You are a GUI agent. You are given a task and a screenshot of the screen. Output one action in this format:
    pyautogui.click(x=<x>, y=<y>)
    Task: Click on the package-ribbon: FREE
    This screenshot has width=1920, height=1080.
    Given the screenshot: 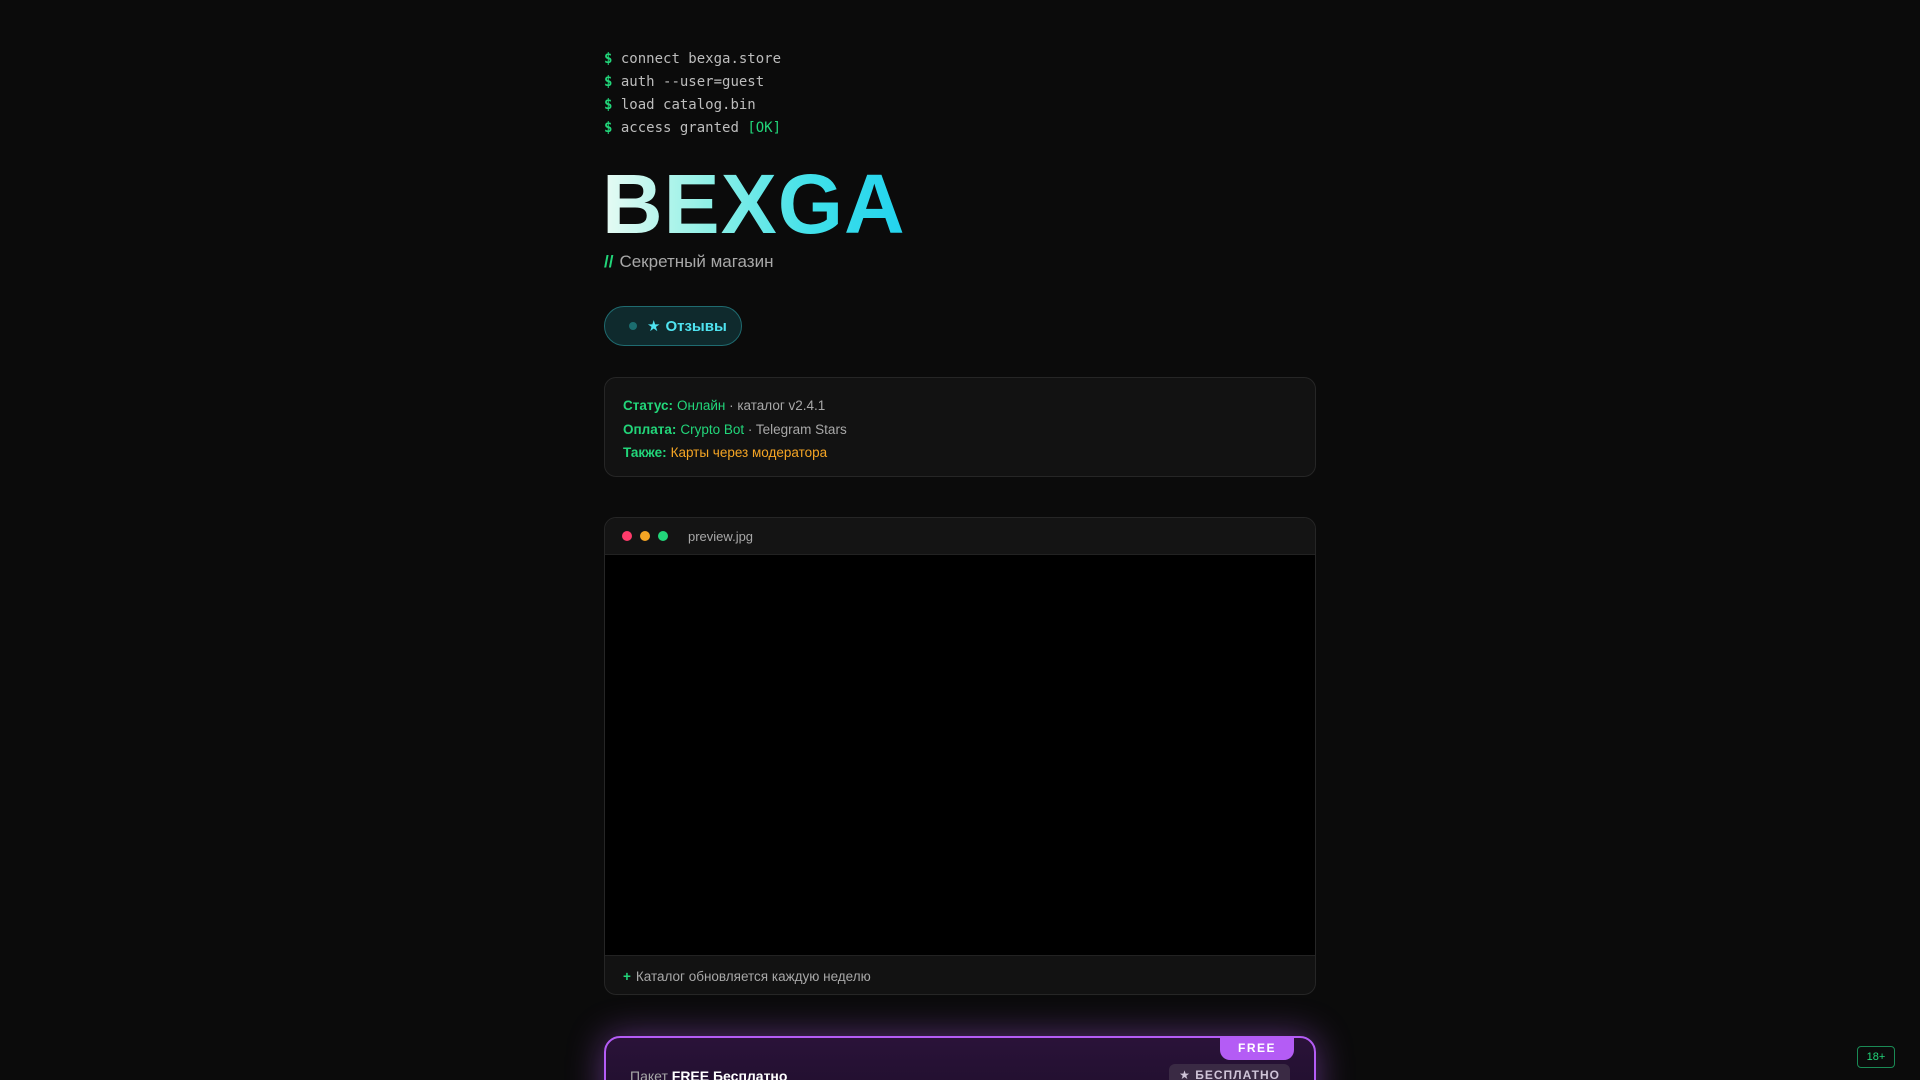 What is the action you would take?
    pyautogui.click(x=1257, y=1048)
    